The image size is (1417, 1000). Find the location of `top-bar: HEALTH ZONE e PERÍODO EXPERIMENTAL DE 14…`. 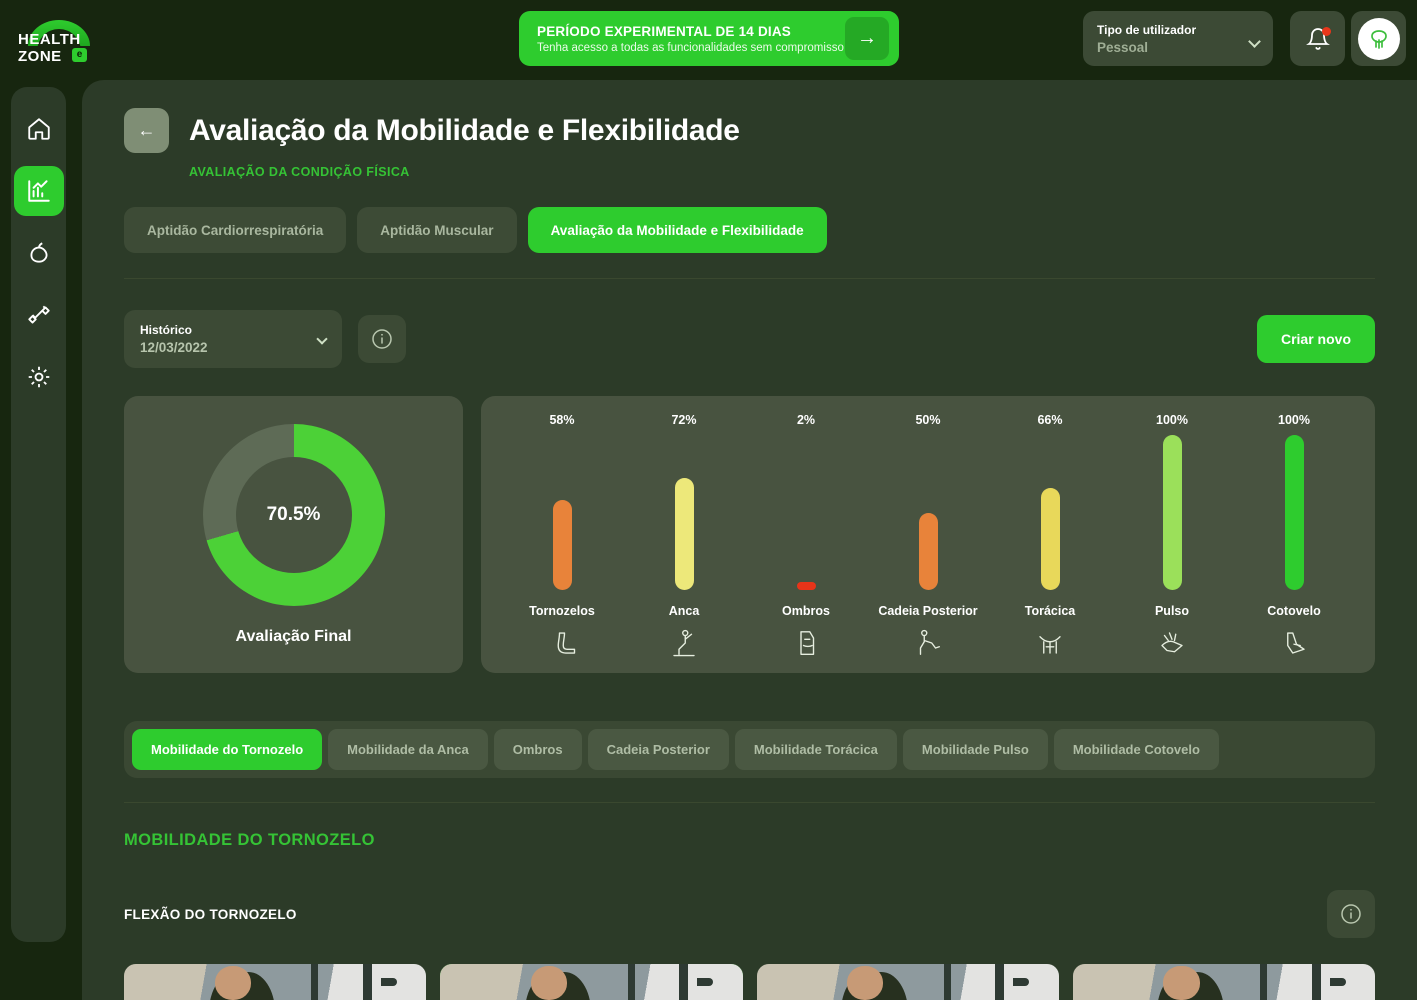

top-bar: HEALTH ZONE e PERÍODO EXPERIMENTAL DE 14… is located at coordinates (708, 39).